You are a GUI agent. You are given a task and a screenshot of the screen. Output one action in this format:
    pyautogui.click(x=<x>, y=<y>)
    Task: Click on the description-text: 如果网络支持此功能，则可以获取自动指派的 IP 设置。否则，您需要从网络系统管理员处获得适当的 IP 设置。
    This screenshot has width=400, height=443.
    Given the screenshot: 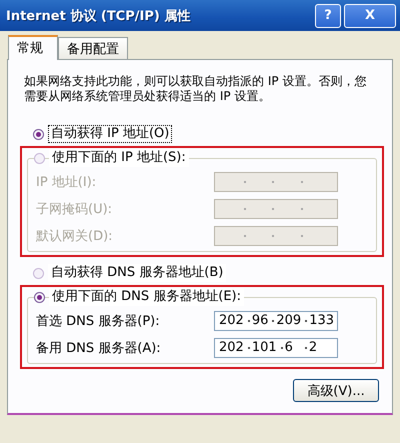 What is the action you would take?
    pyautogui.click(x=195, y=89)
    